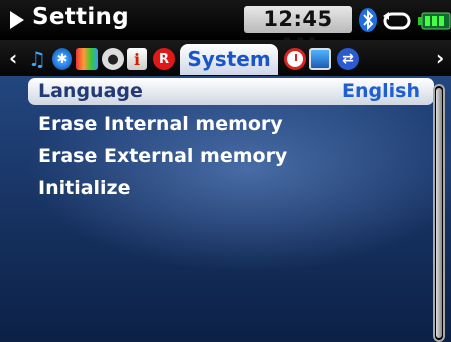  What do you see at coordinates (368, 20) in the screenshot?
I see `bluetooth-icon` at bounding box center [368, 20].